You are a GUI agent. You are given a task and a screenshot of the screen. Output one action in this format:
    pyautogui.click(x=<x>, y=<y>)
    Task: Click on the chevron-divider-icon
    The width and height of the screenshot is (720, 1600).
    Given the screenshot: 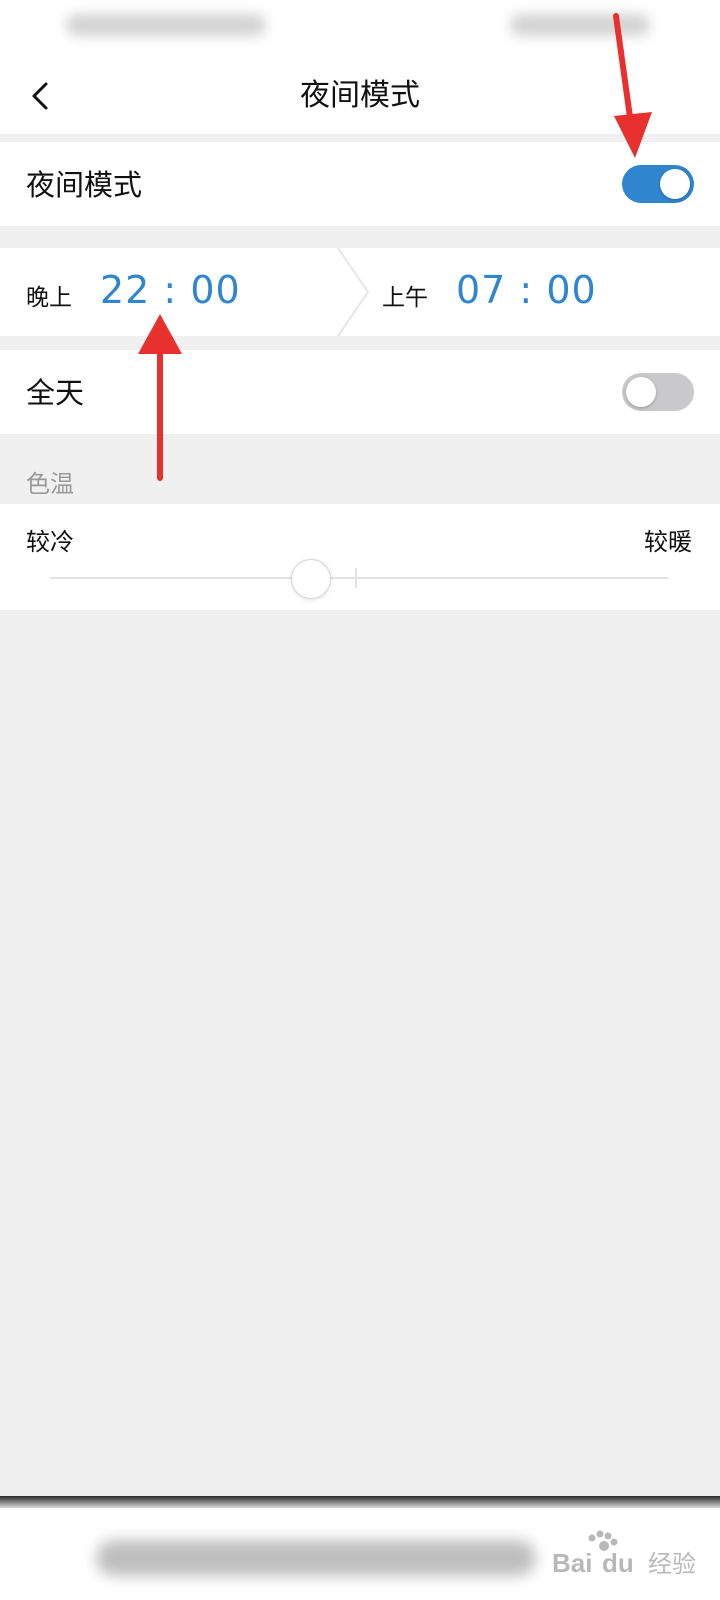 What is the action you would take?
    pyautogui.click(x=353, y=292)
    